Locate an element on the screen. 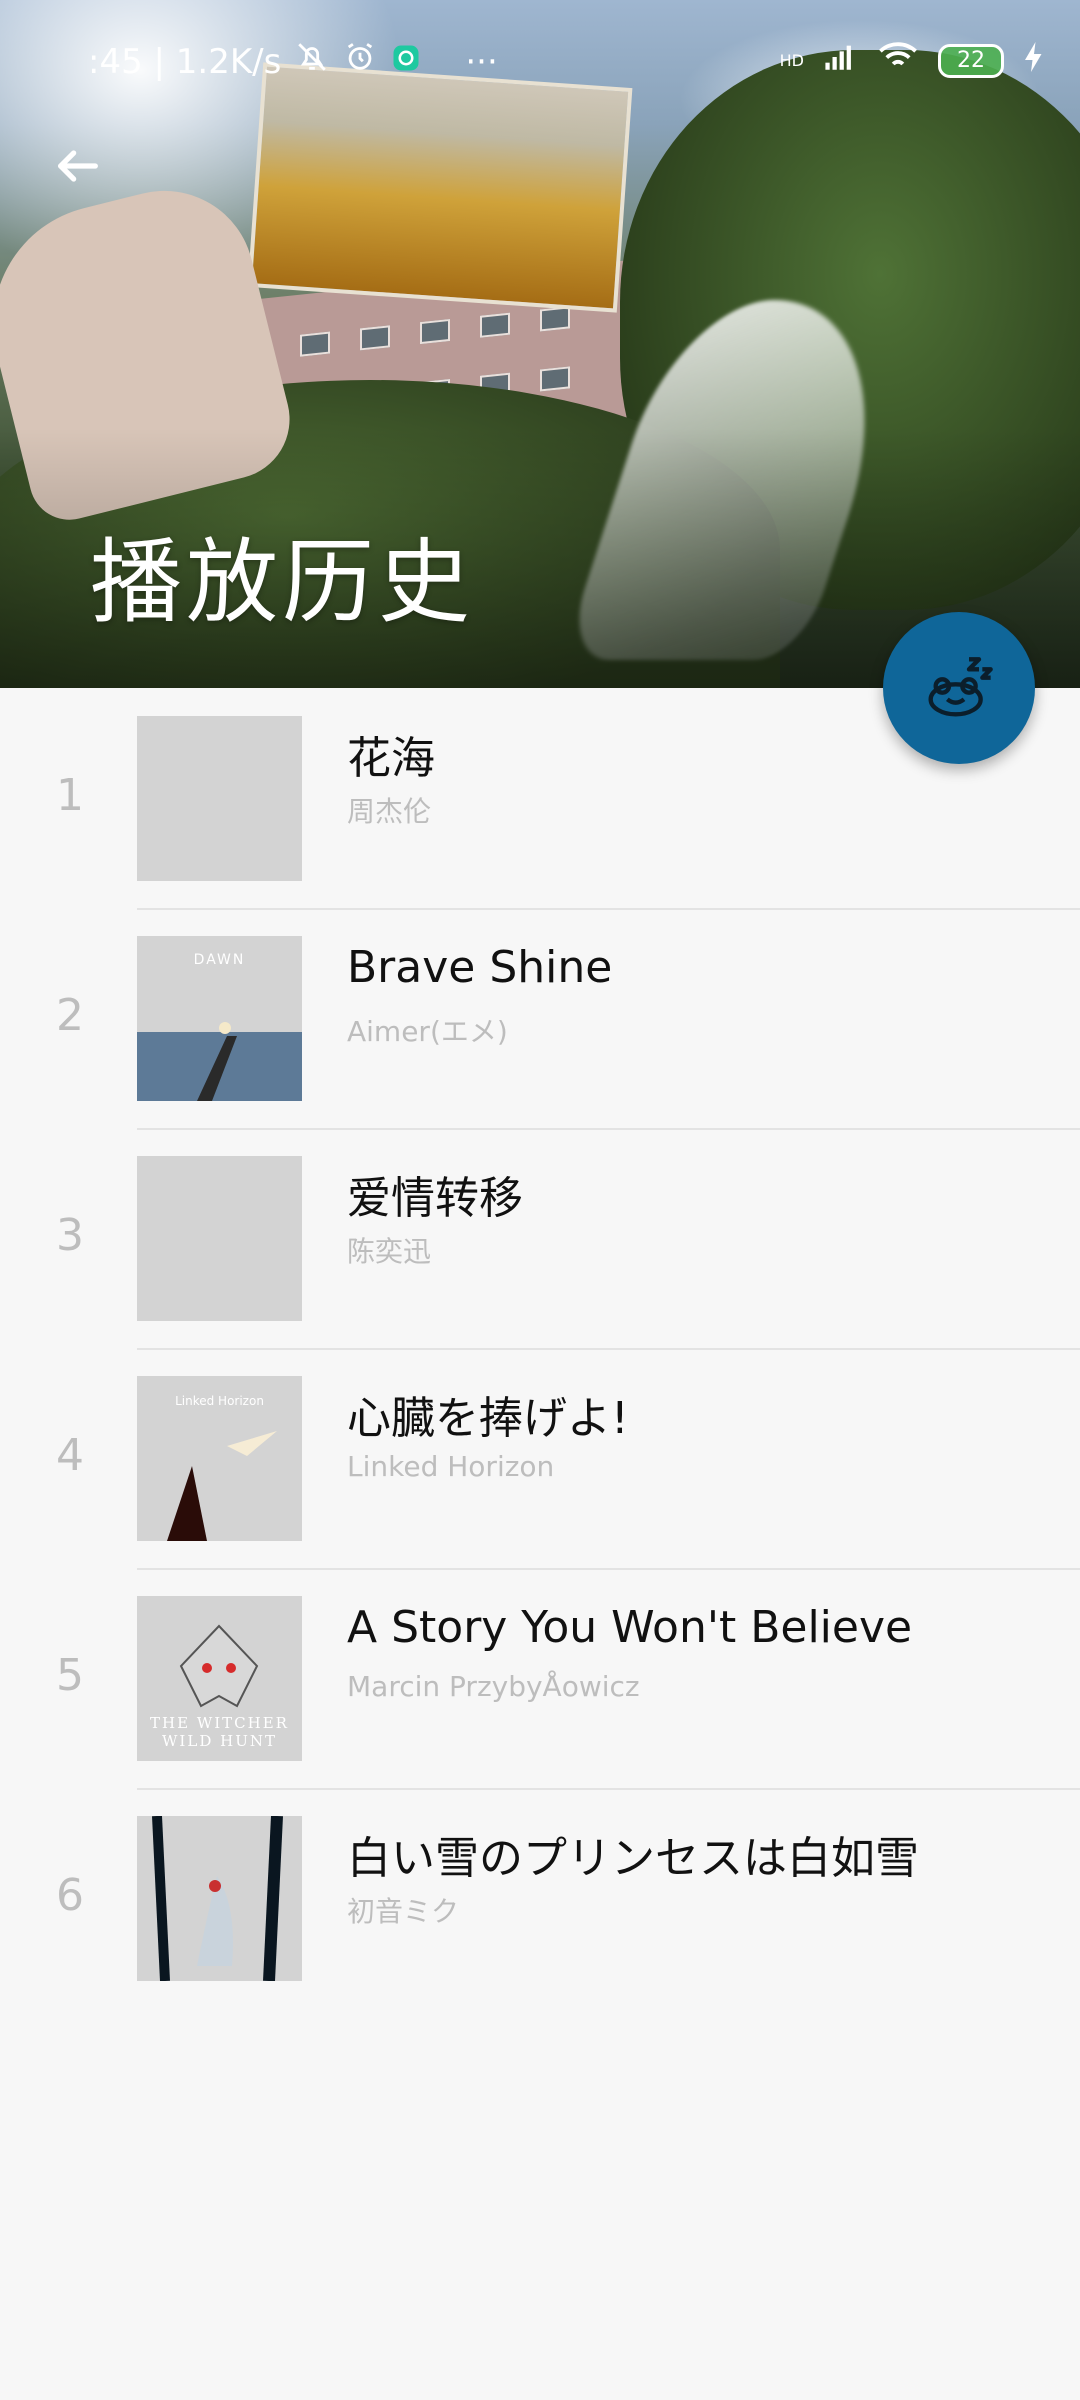  charging-icon is located at coordinates (1034, 61).